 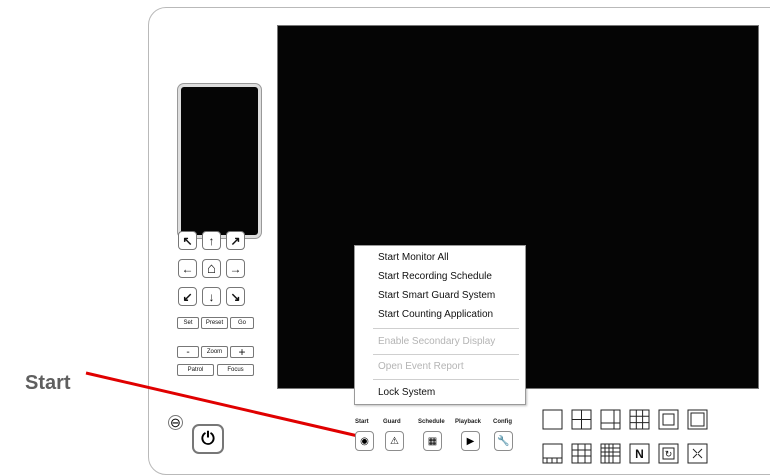 What do you see at coordinates (639, 419) in the screenshot?
I see `nine-view-icon` at bounding box center [639, 419].